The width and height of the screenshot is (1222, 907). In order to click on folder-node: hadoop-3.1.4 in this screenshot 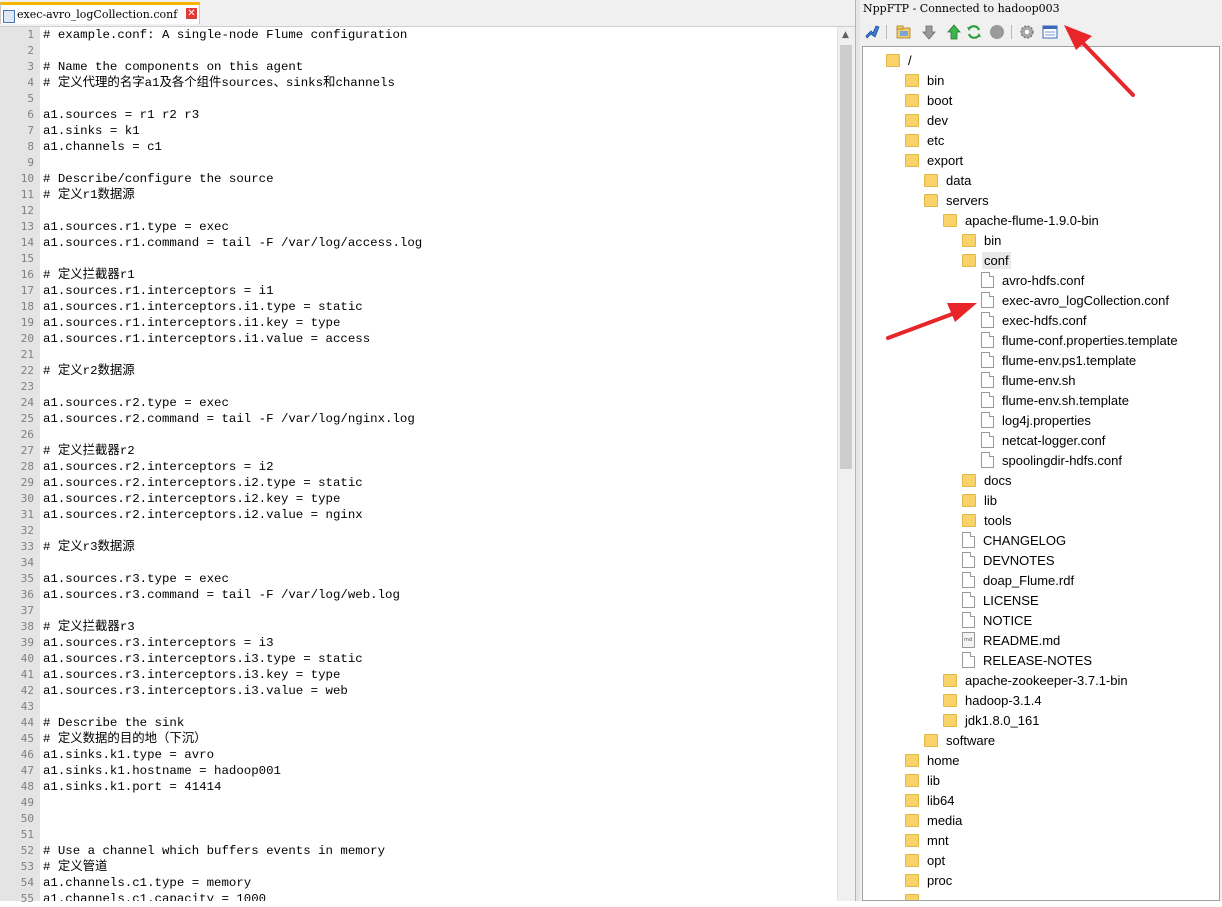, I will do `click(993, 700)`.